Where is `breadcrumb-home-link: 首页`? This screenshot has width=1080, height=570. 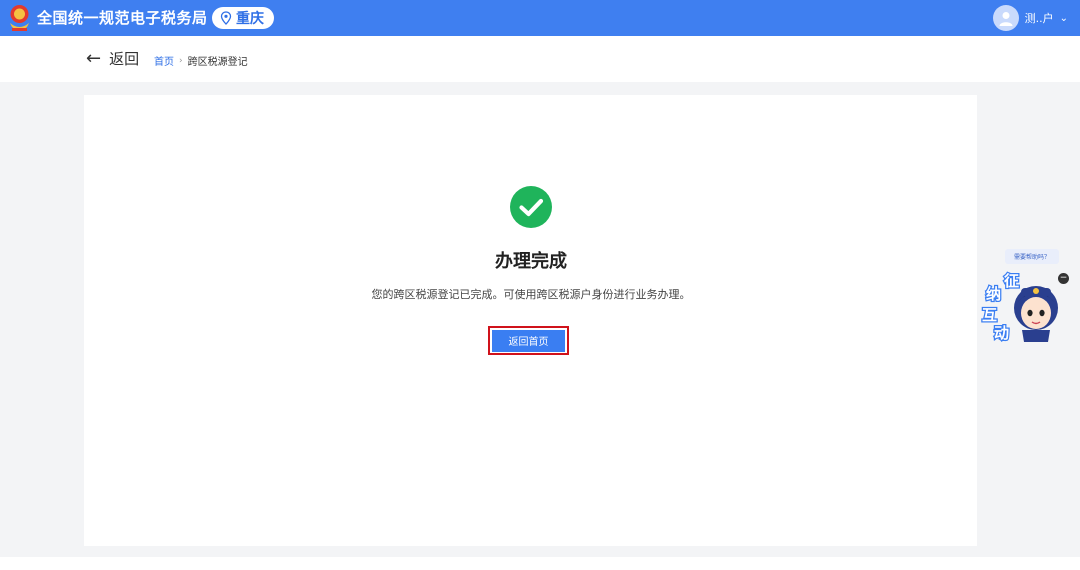
breadcrumb-home-link: 首页 is located at coordinates (164, 60).